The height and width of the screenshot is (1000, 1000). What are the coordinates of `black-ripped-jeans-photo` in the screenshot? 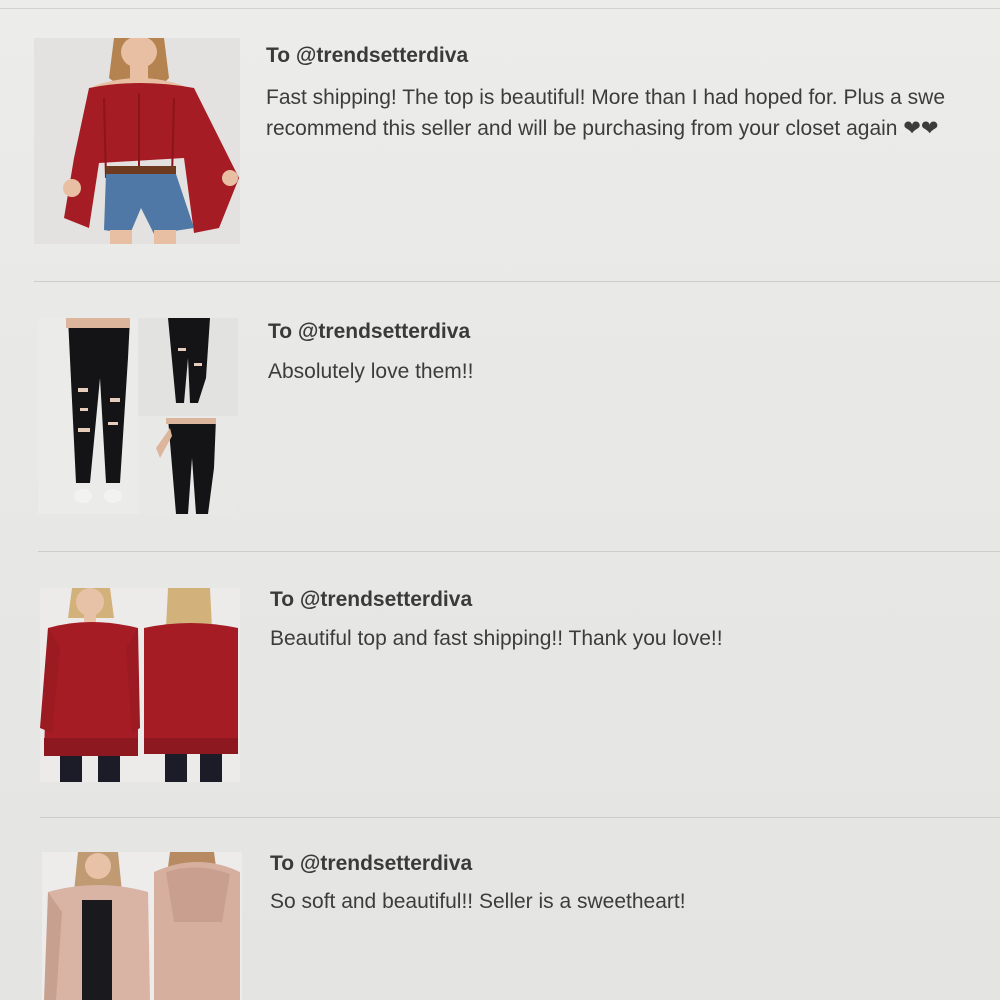 It's located at (138, 416).